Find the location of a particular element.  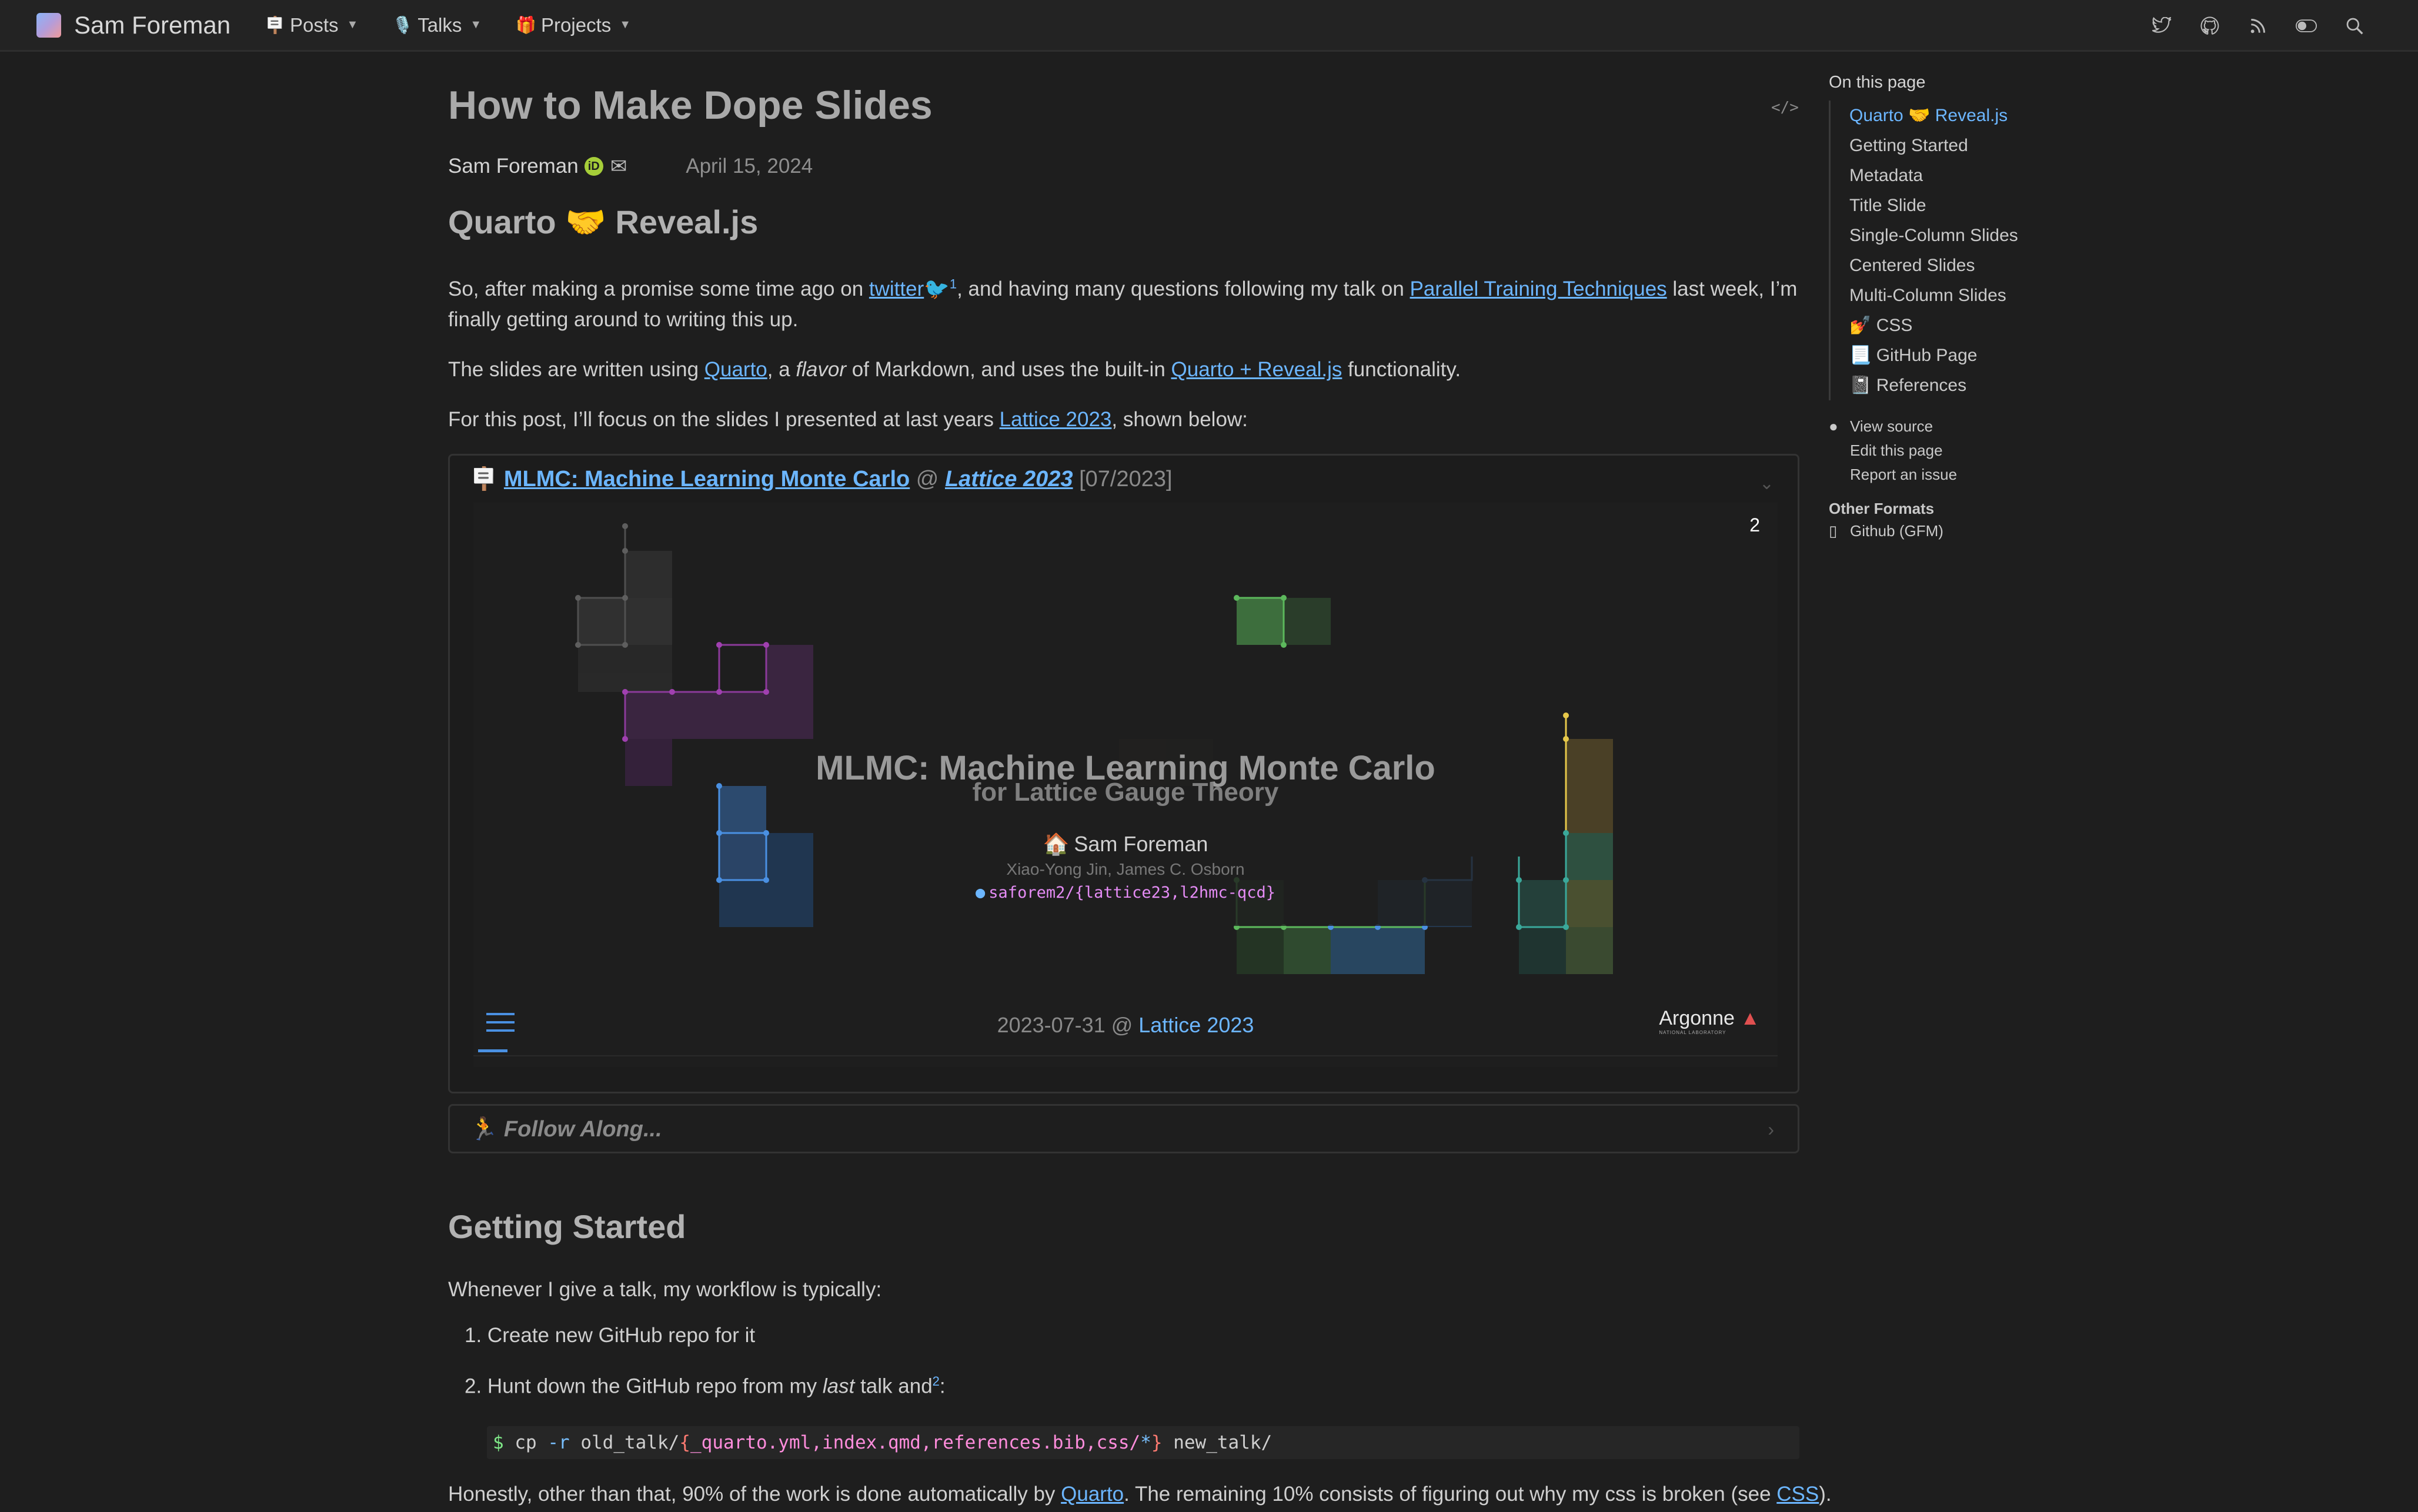

brand-link: Sam Foreman is located at coordinates (133, 25).